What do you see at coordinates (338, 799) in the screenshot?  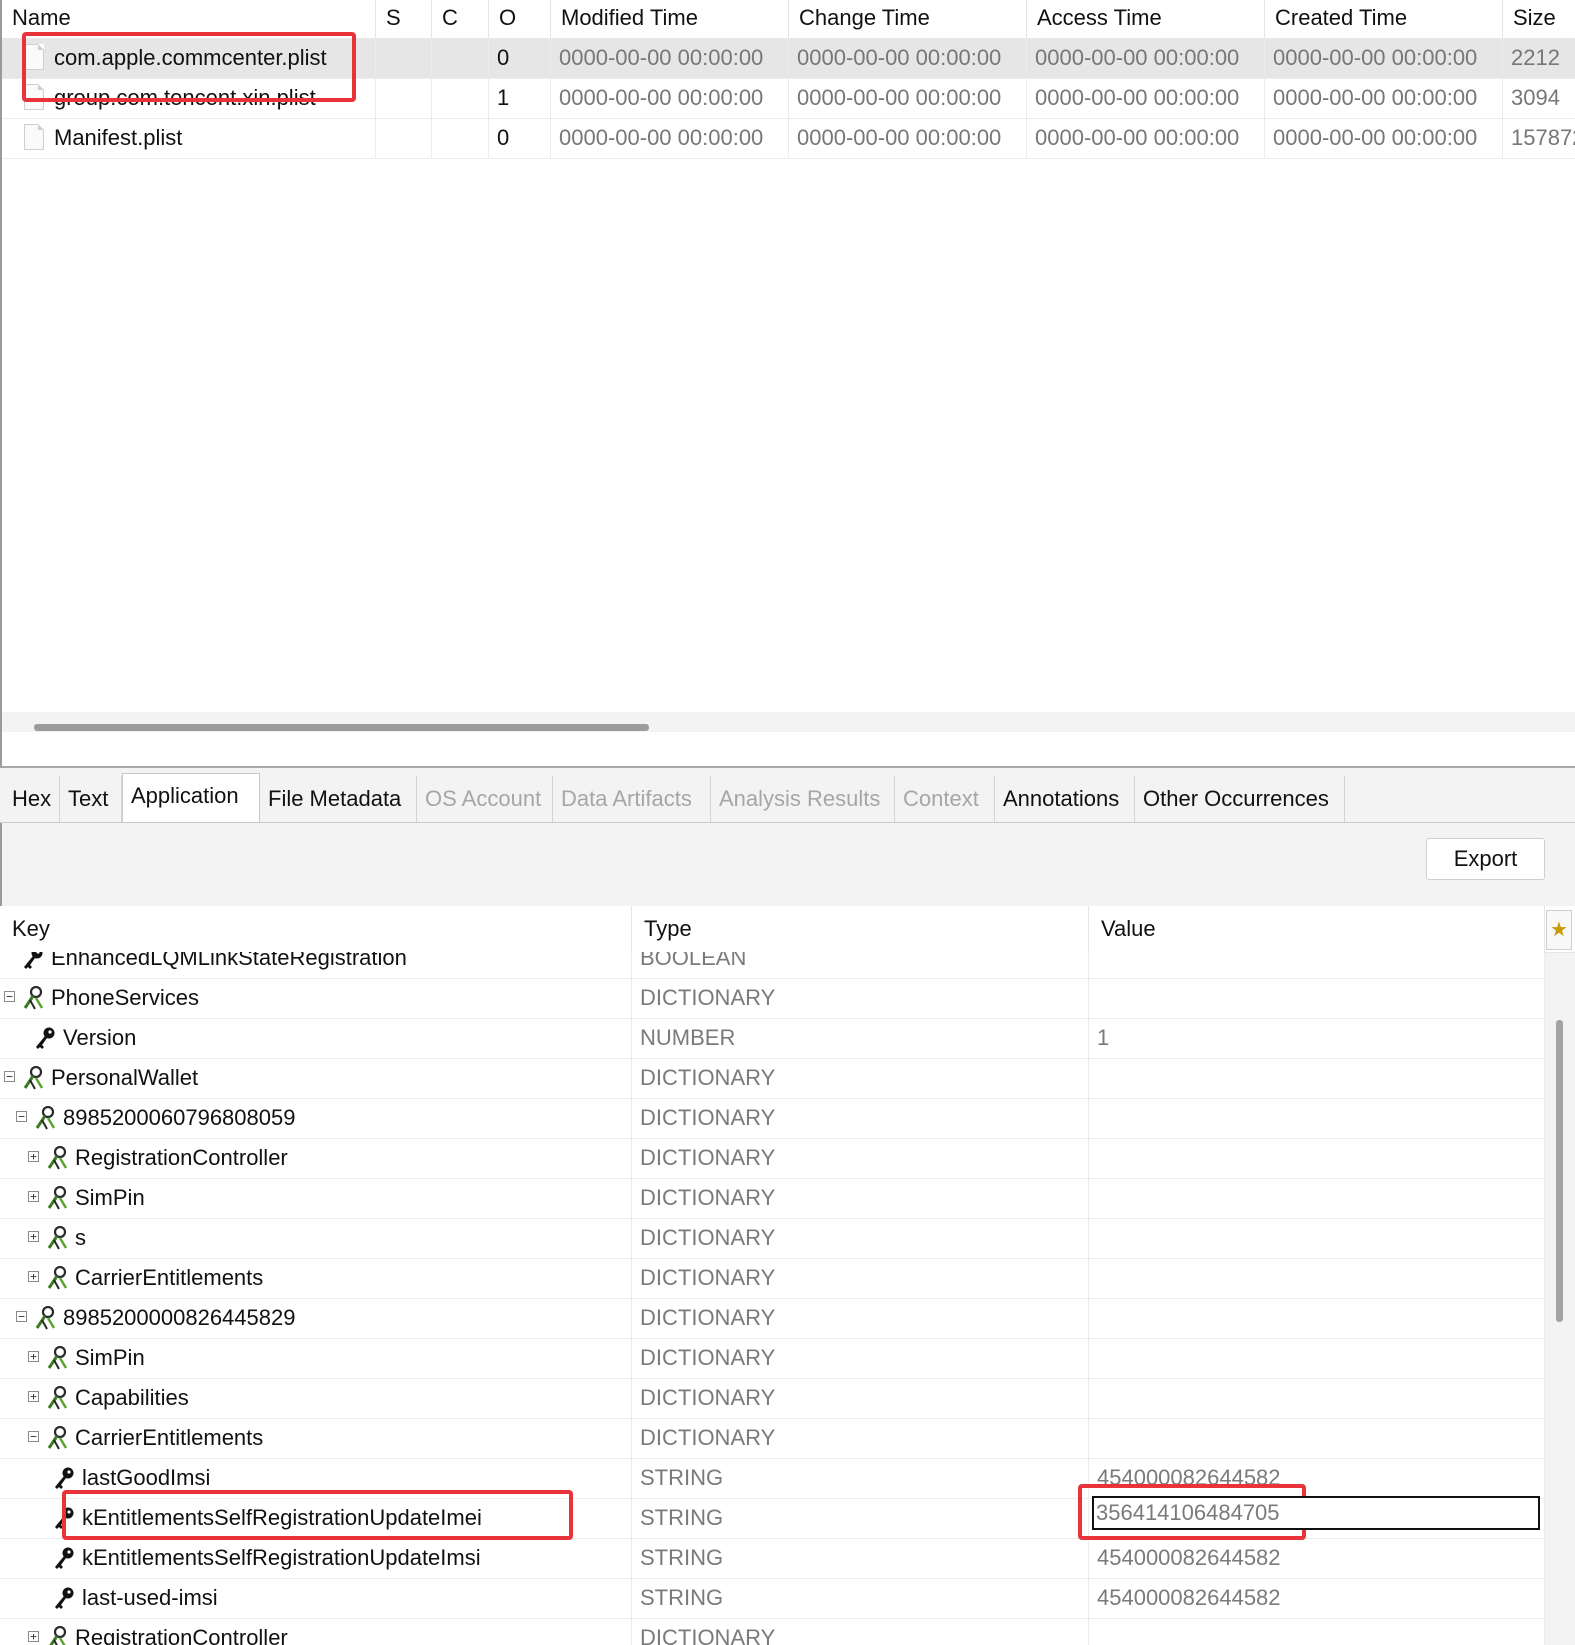 I see `tab-file-metadata: File Metadata` at bounding box center [338, 799].